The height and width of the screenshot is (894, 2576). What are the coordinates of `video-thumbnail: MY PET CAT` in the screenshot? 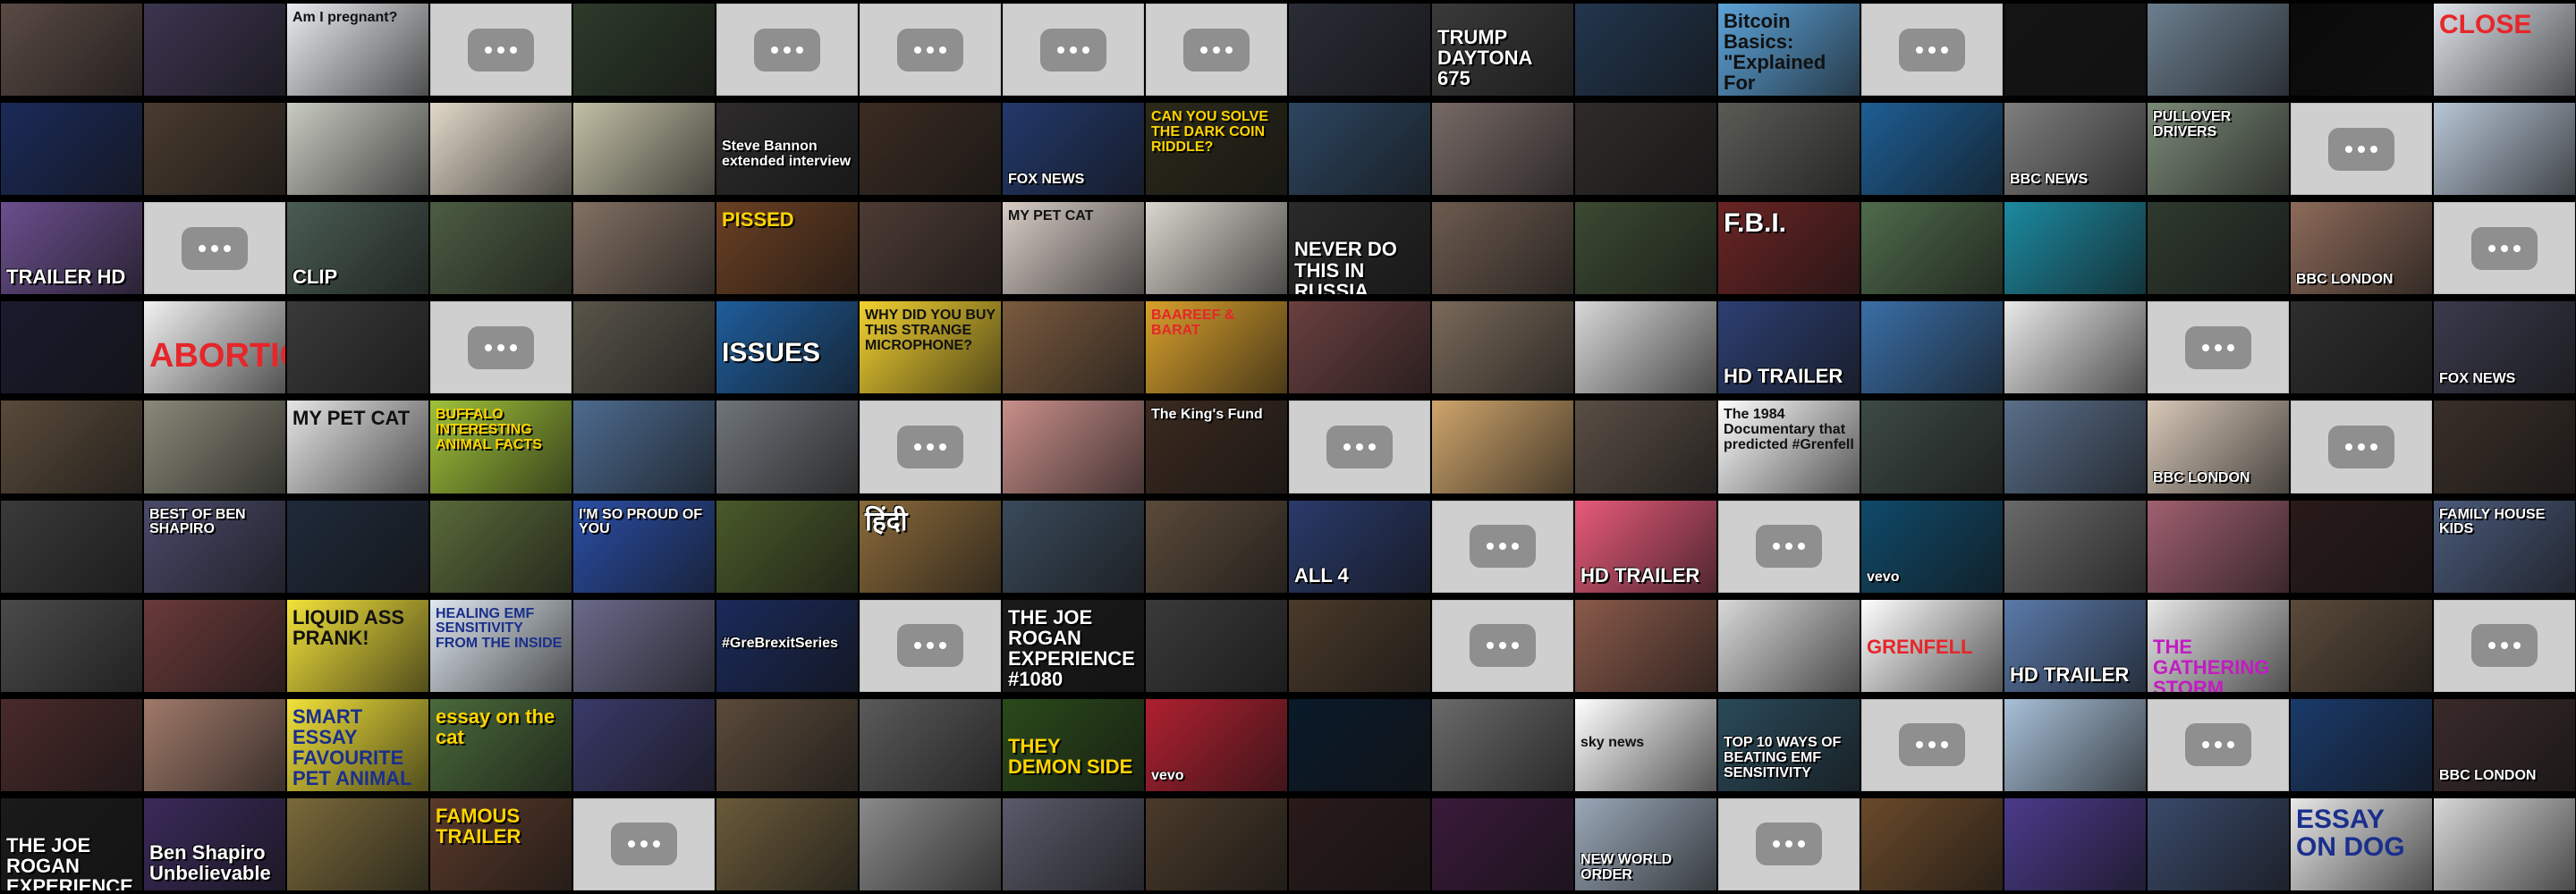 It's located at (1073, 248).